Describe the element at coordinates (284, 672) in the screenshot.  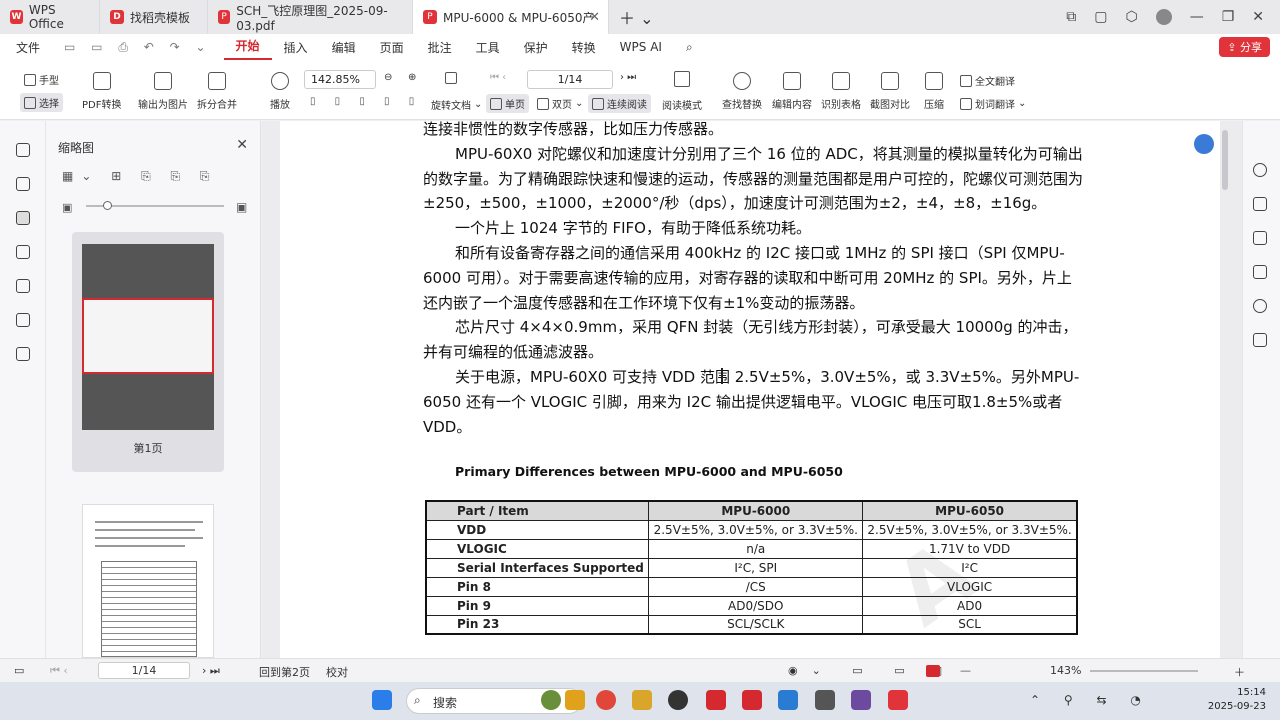
I see `back-to-page-link: 回到第2页` at that location.